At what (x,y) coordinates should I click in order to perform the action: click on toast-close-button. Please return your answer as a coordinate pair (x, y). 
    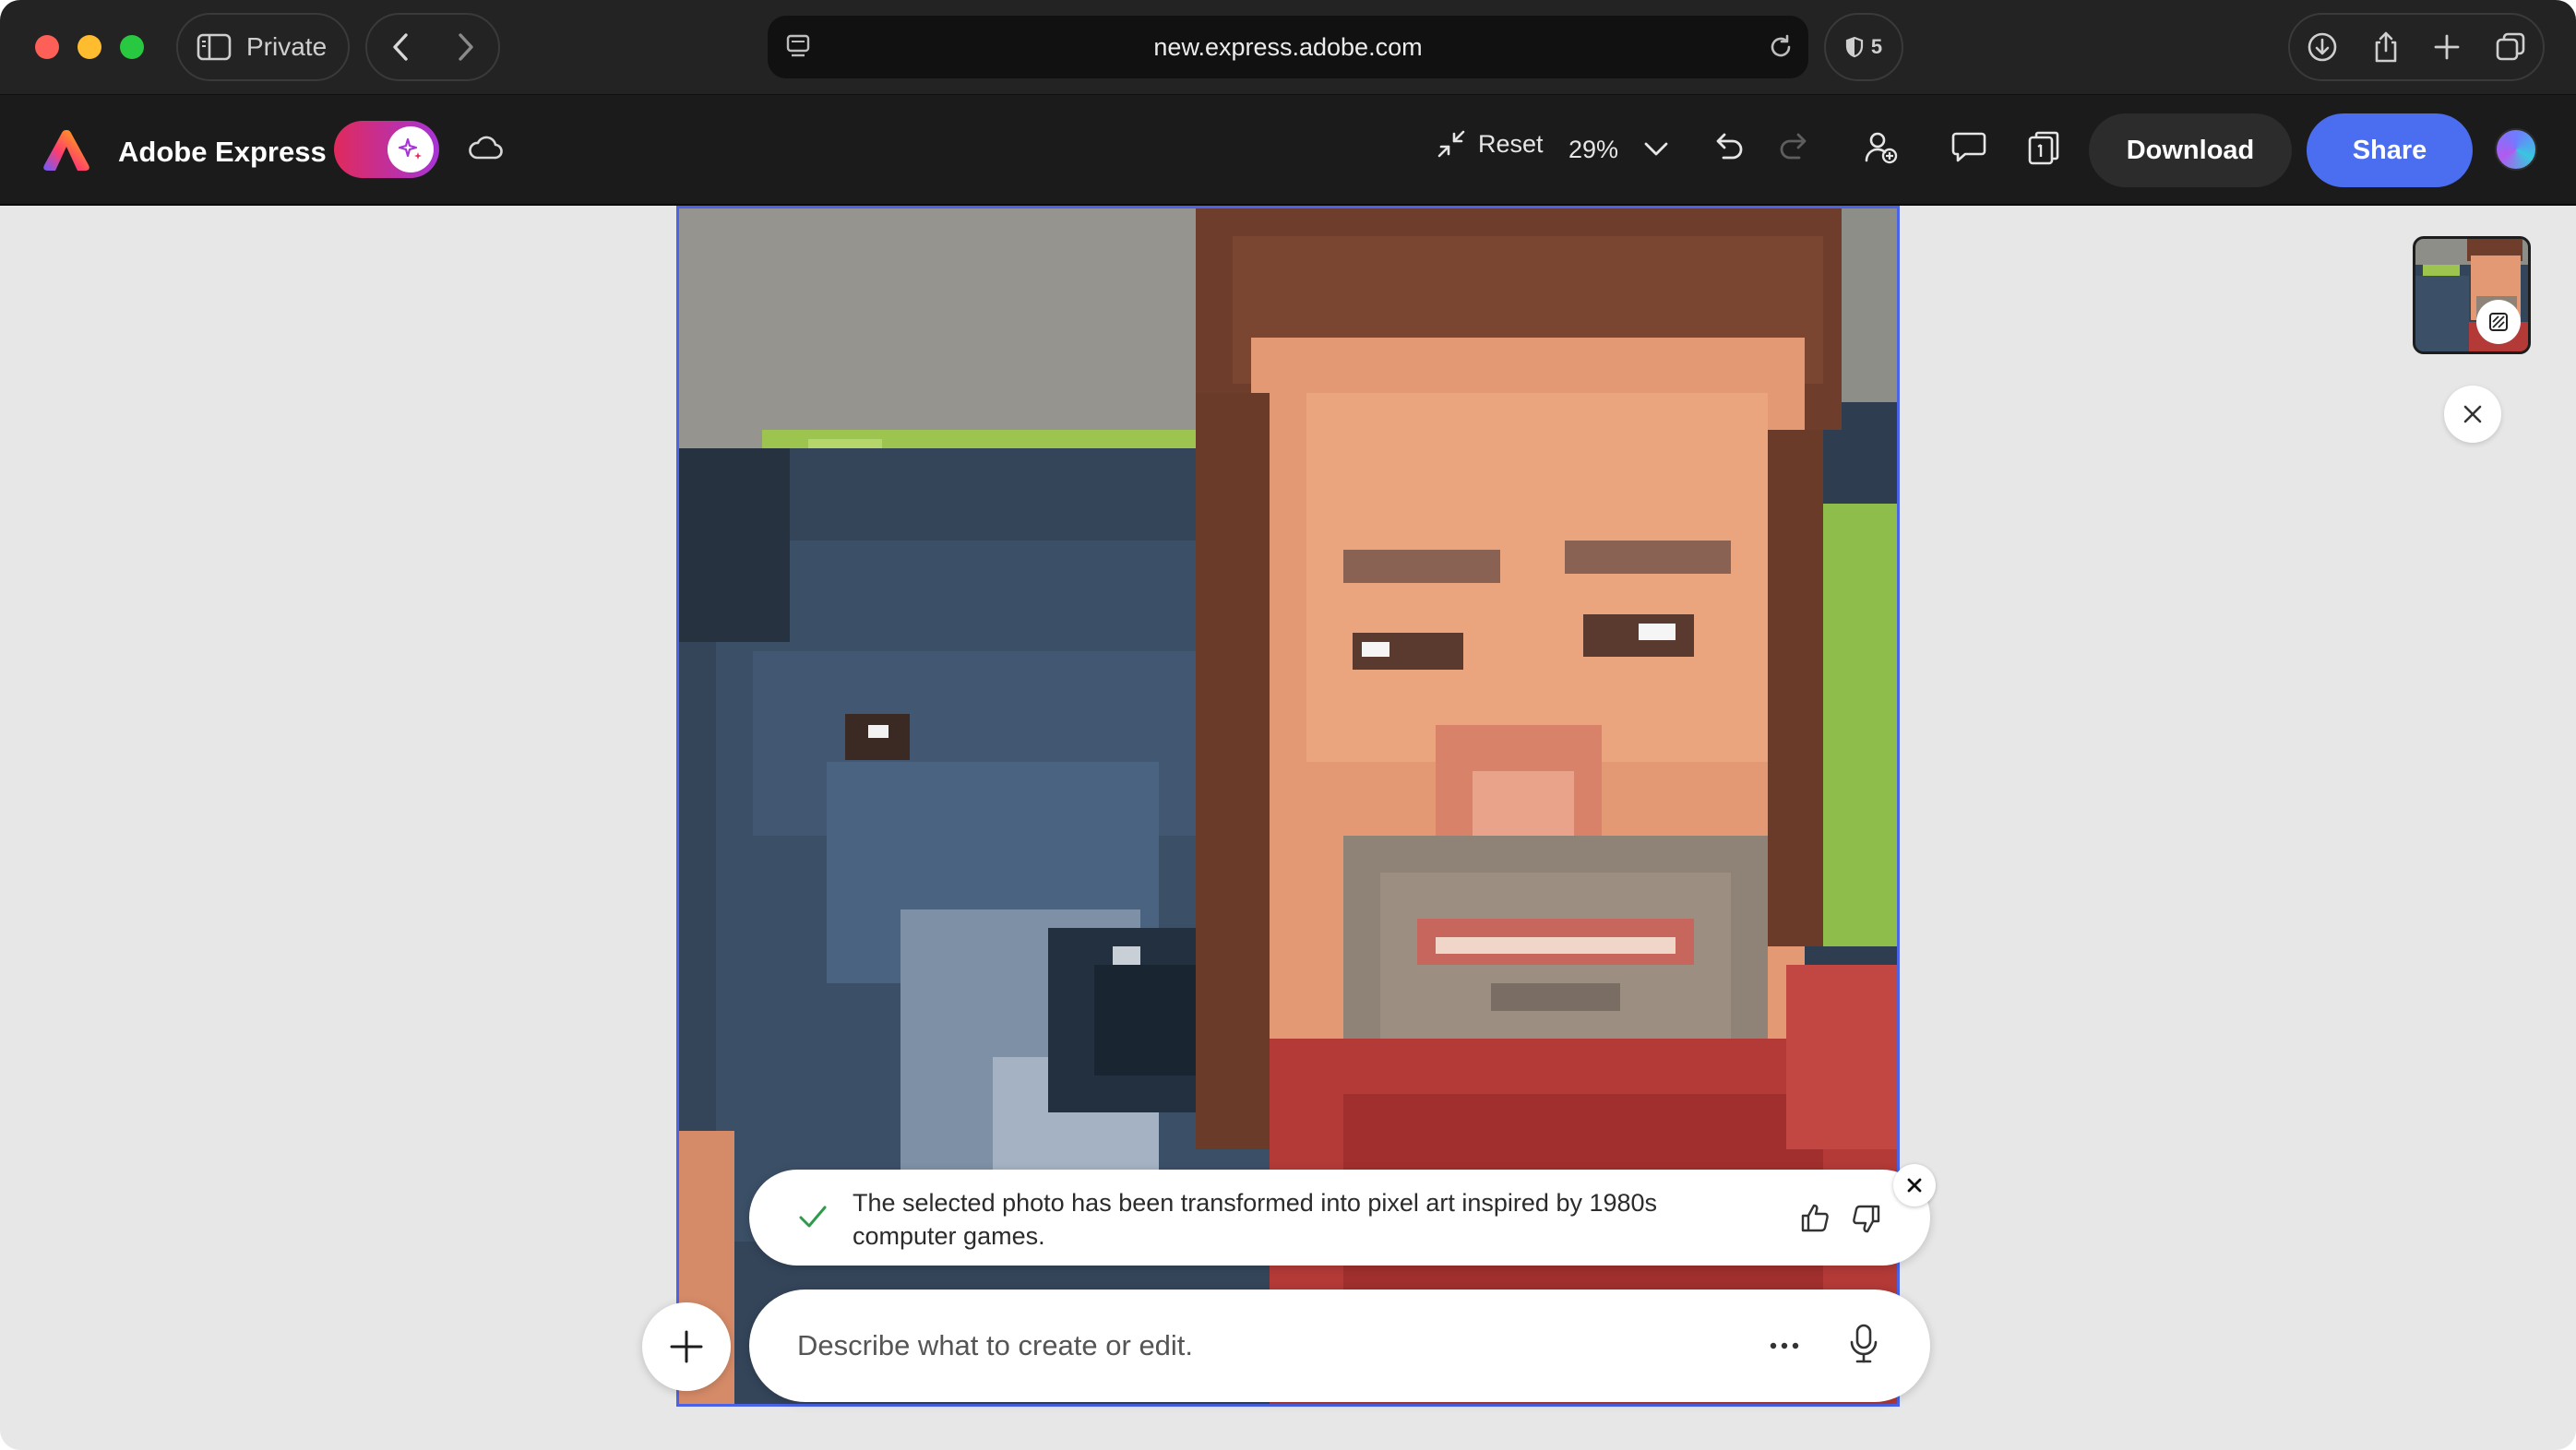
    Looking at the image, I should click on (1914, 1185).